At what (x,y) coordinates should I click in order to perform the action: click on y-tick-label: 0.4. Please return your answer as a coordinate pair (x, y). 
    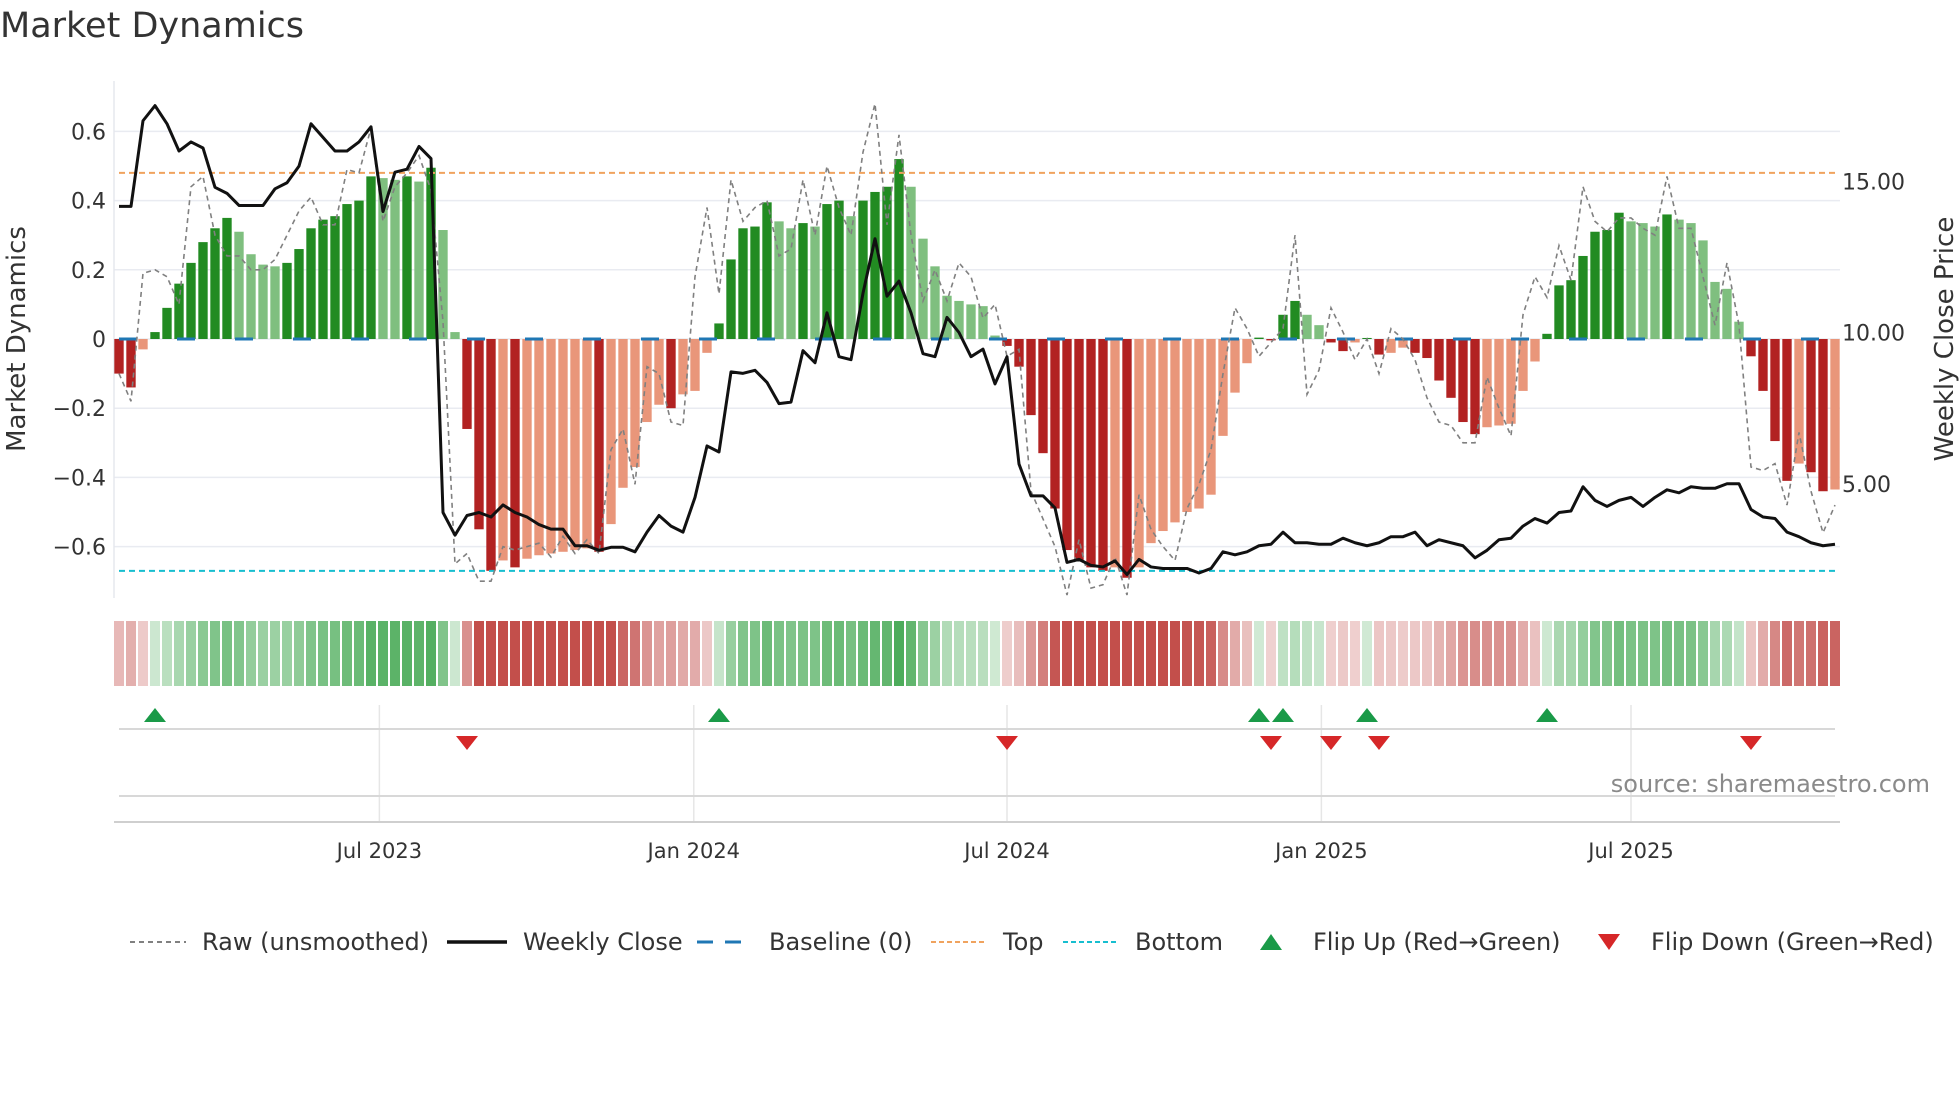
    Looking at the image, I should click on (88, 202).